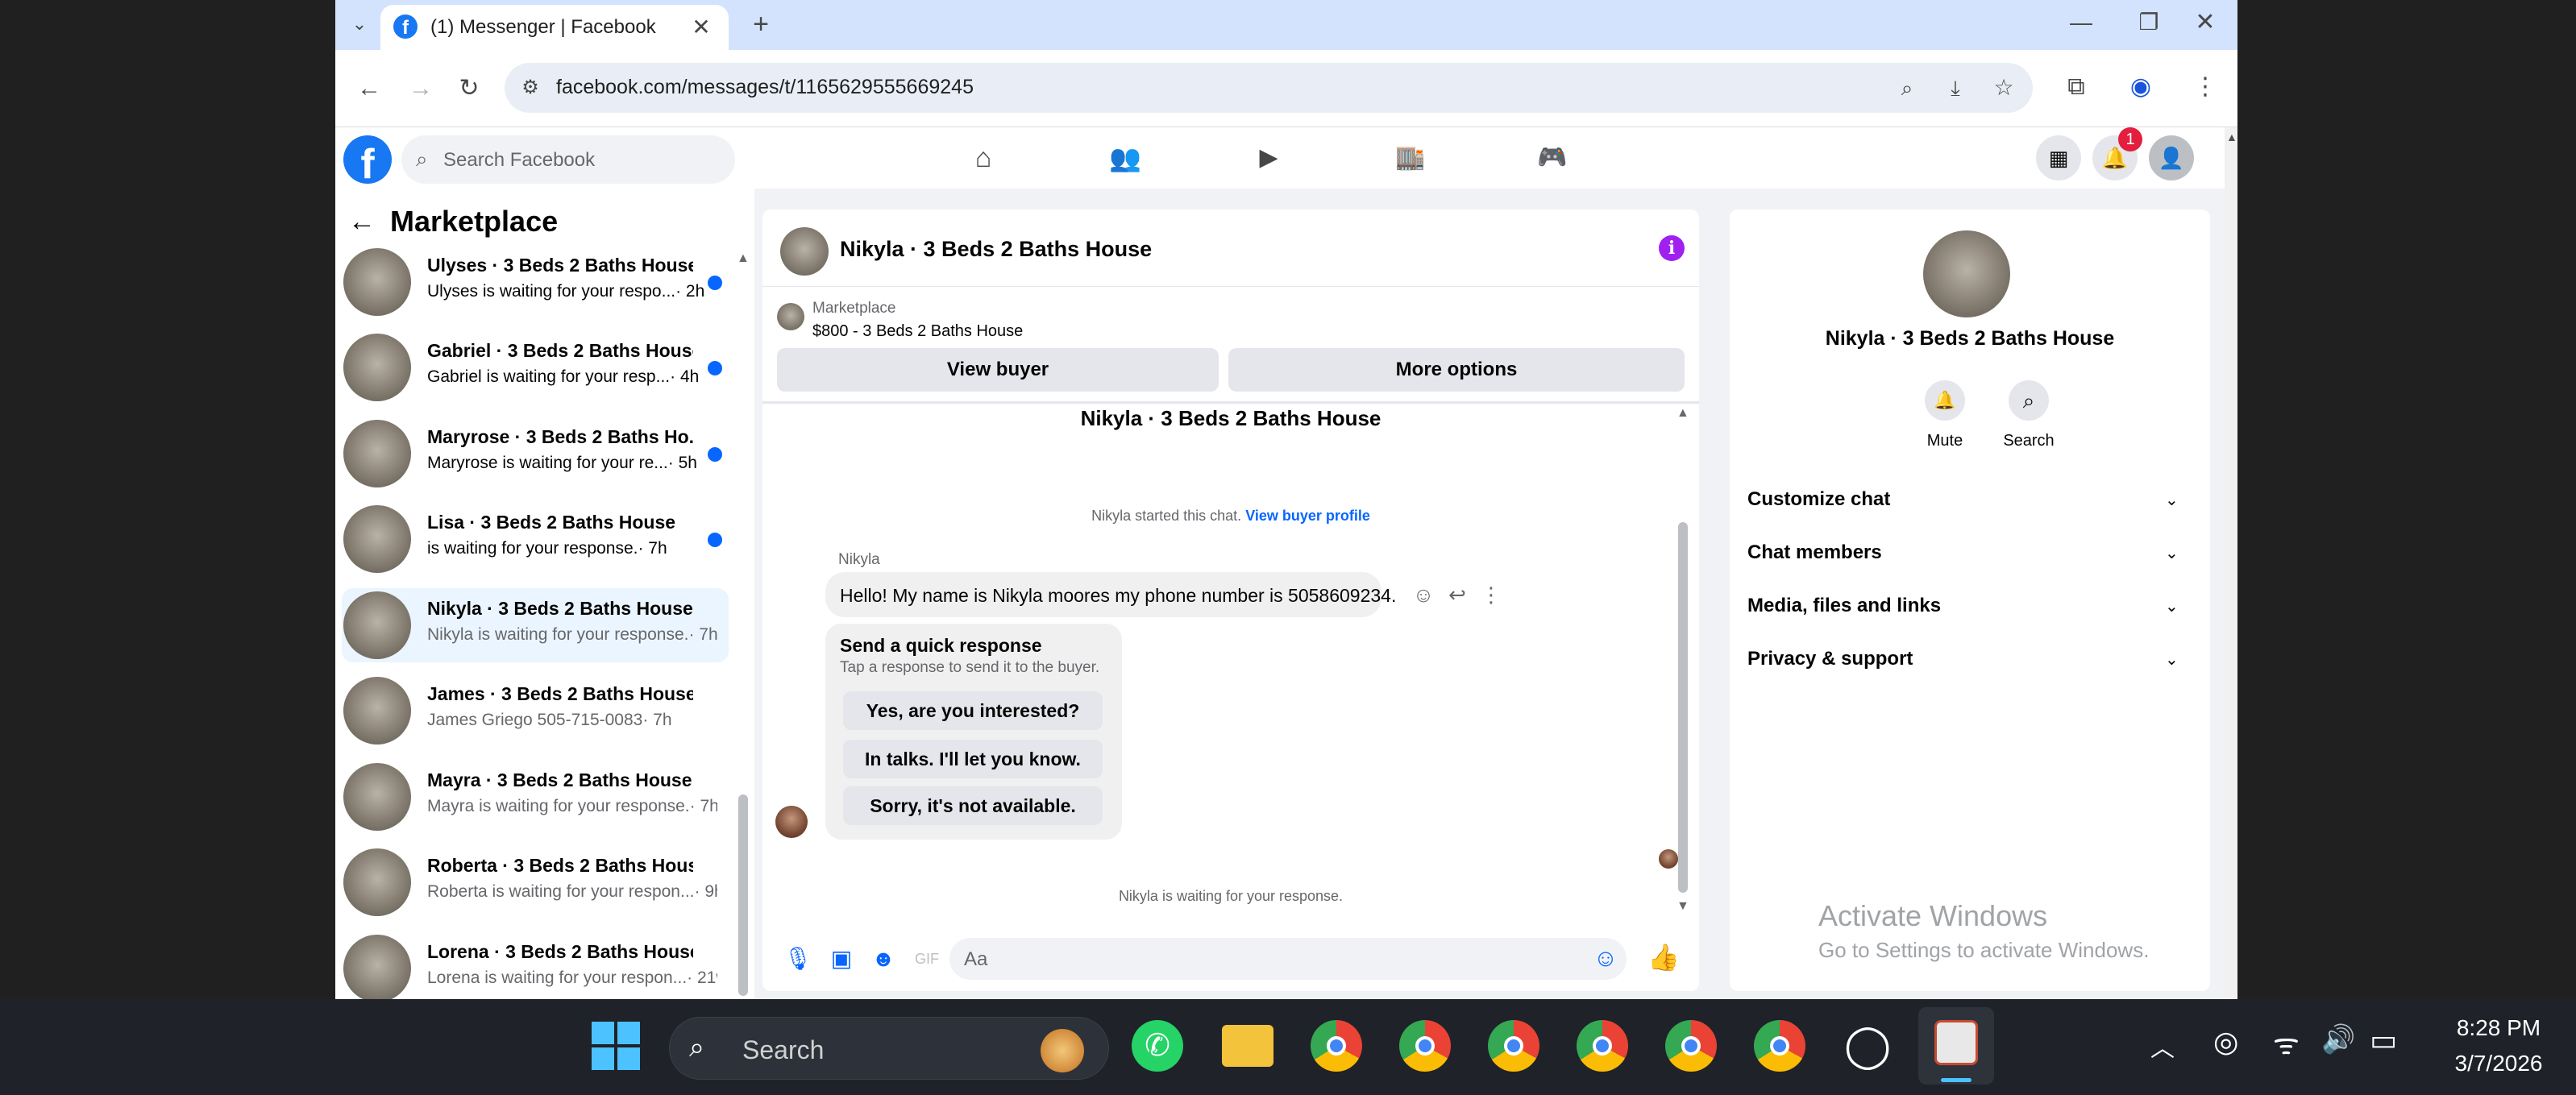 The width and height of the screenshot is (2576, 1095). I want to click on wifi-icon: ᯤ, so click(2286, 1043).